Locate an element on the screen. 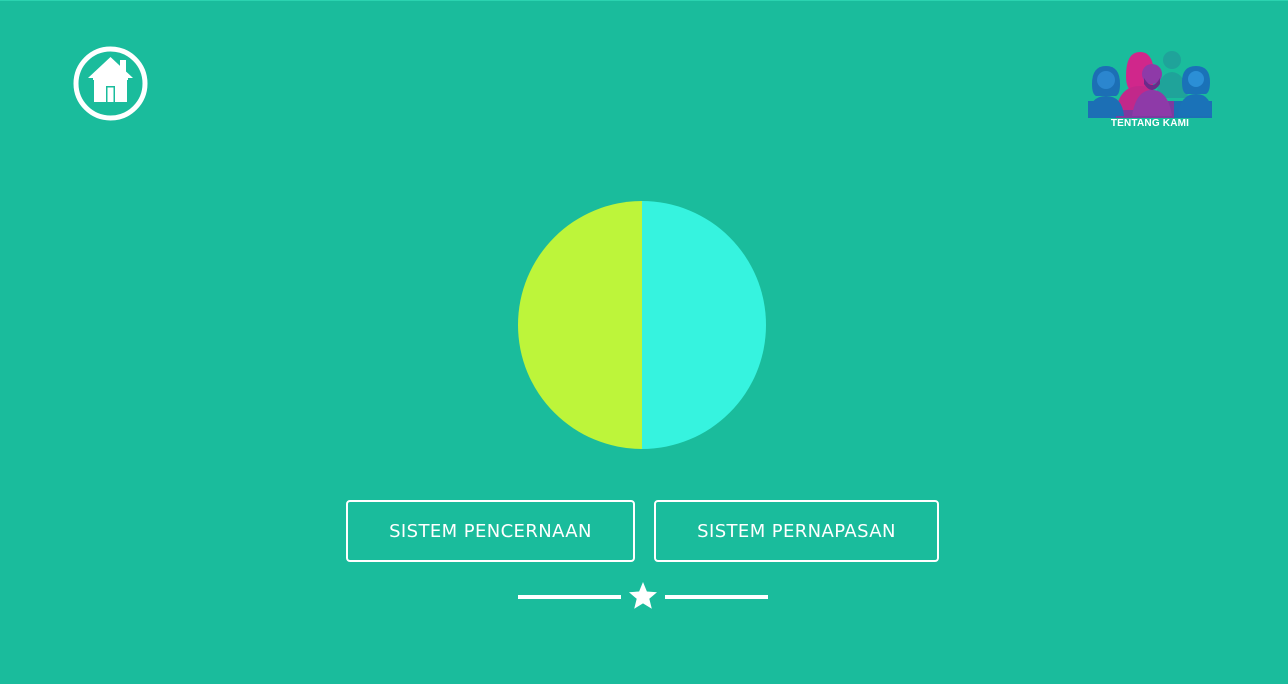 This screenshot has width=1288, height=684. home-icon is located at coordinates (110, 83).